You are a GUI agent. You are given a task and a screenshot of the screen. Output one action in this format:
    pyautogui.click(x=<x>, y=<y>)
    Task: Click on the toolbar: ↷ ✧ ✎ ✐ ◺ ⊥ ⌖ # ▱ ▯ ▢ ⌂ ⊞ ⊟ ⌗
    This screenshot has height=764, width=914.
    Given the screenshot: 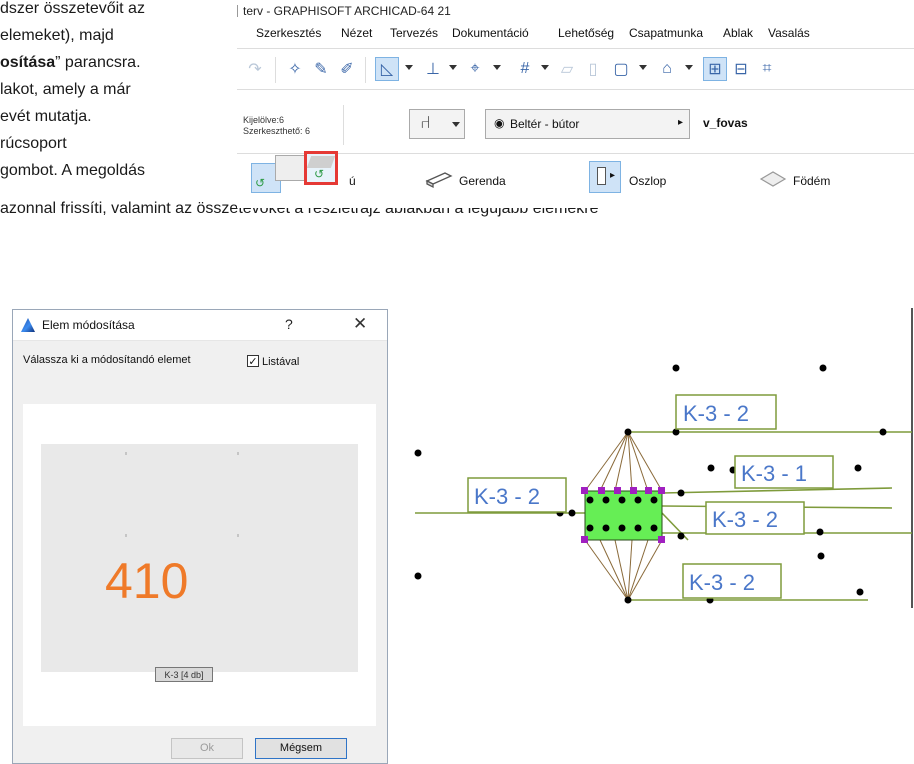 What is the action you would take?
    pyautogui.click(x=575, y=69)
    